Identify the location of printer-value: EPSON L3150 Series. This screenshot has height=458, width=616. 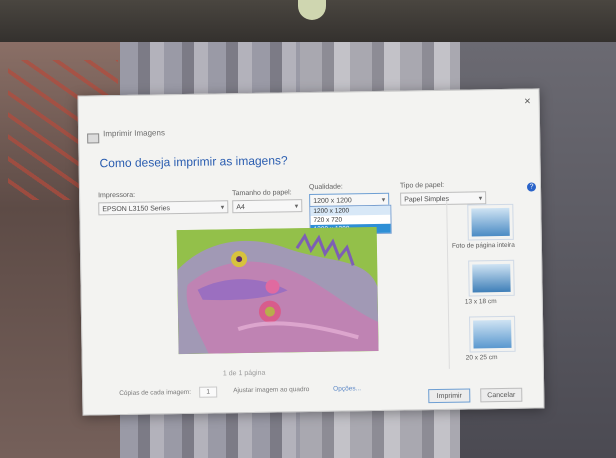
(136, 209).